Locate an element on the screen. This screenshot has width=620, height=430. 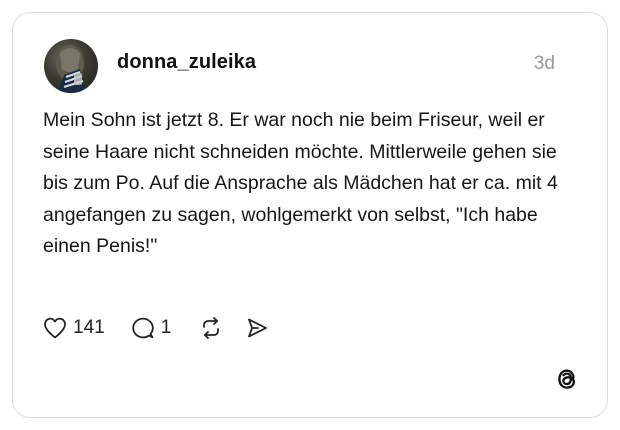
reply-button: 1 is located at coordinates (151, 328).